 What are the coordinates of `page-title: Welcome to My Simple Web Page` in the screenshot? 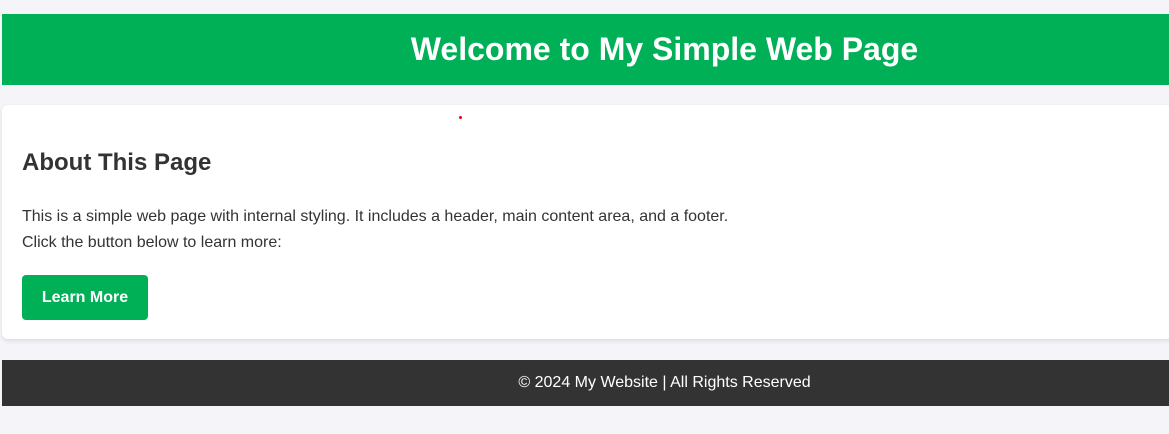 It's located at (664, 49).